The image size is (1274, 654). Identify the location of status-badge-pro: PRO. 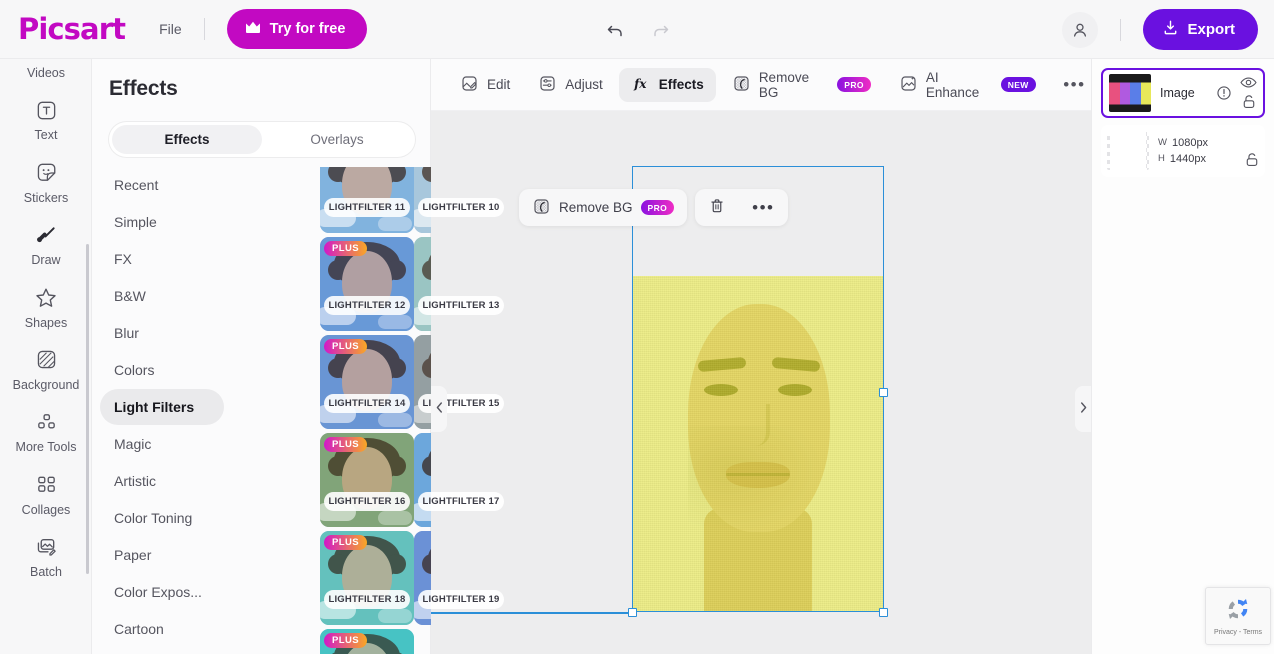
(657, 207).